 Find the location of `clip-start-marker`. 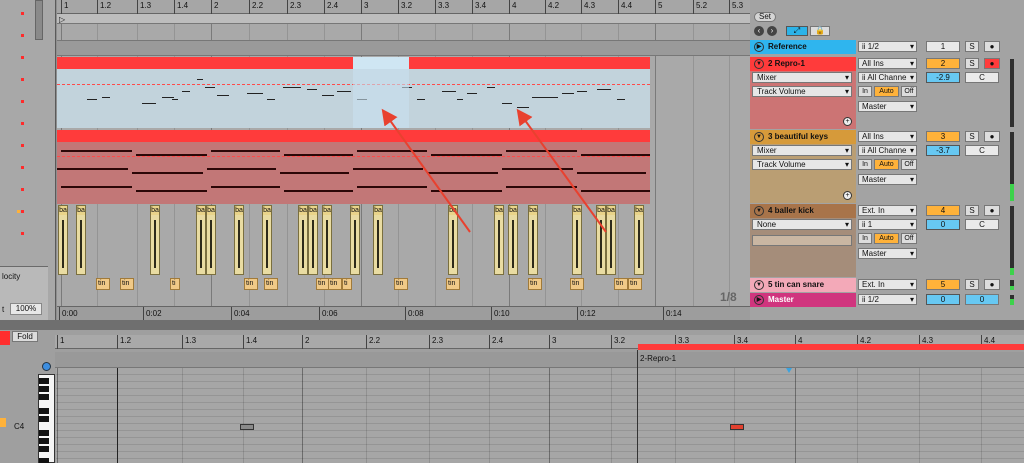

clip-start-marker is located at coordinates (637, 406).